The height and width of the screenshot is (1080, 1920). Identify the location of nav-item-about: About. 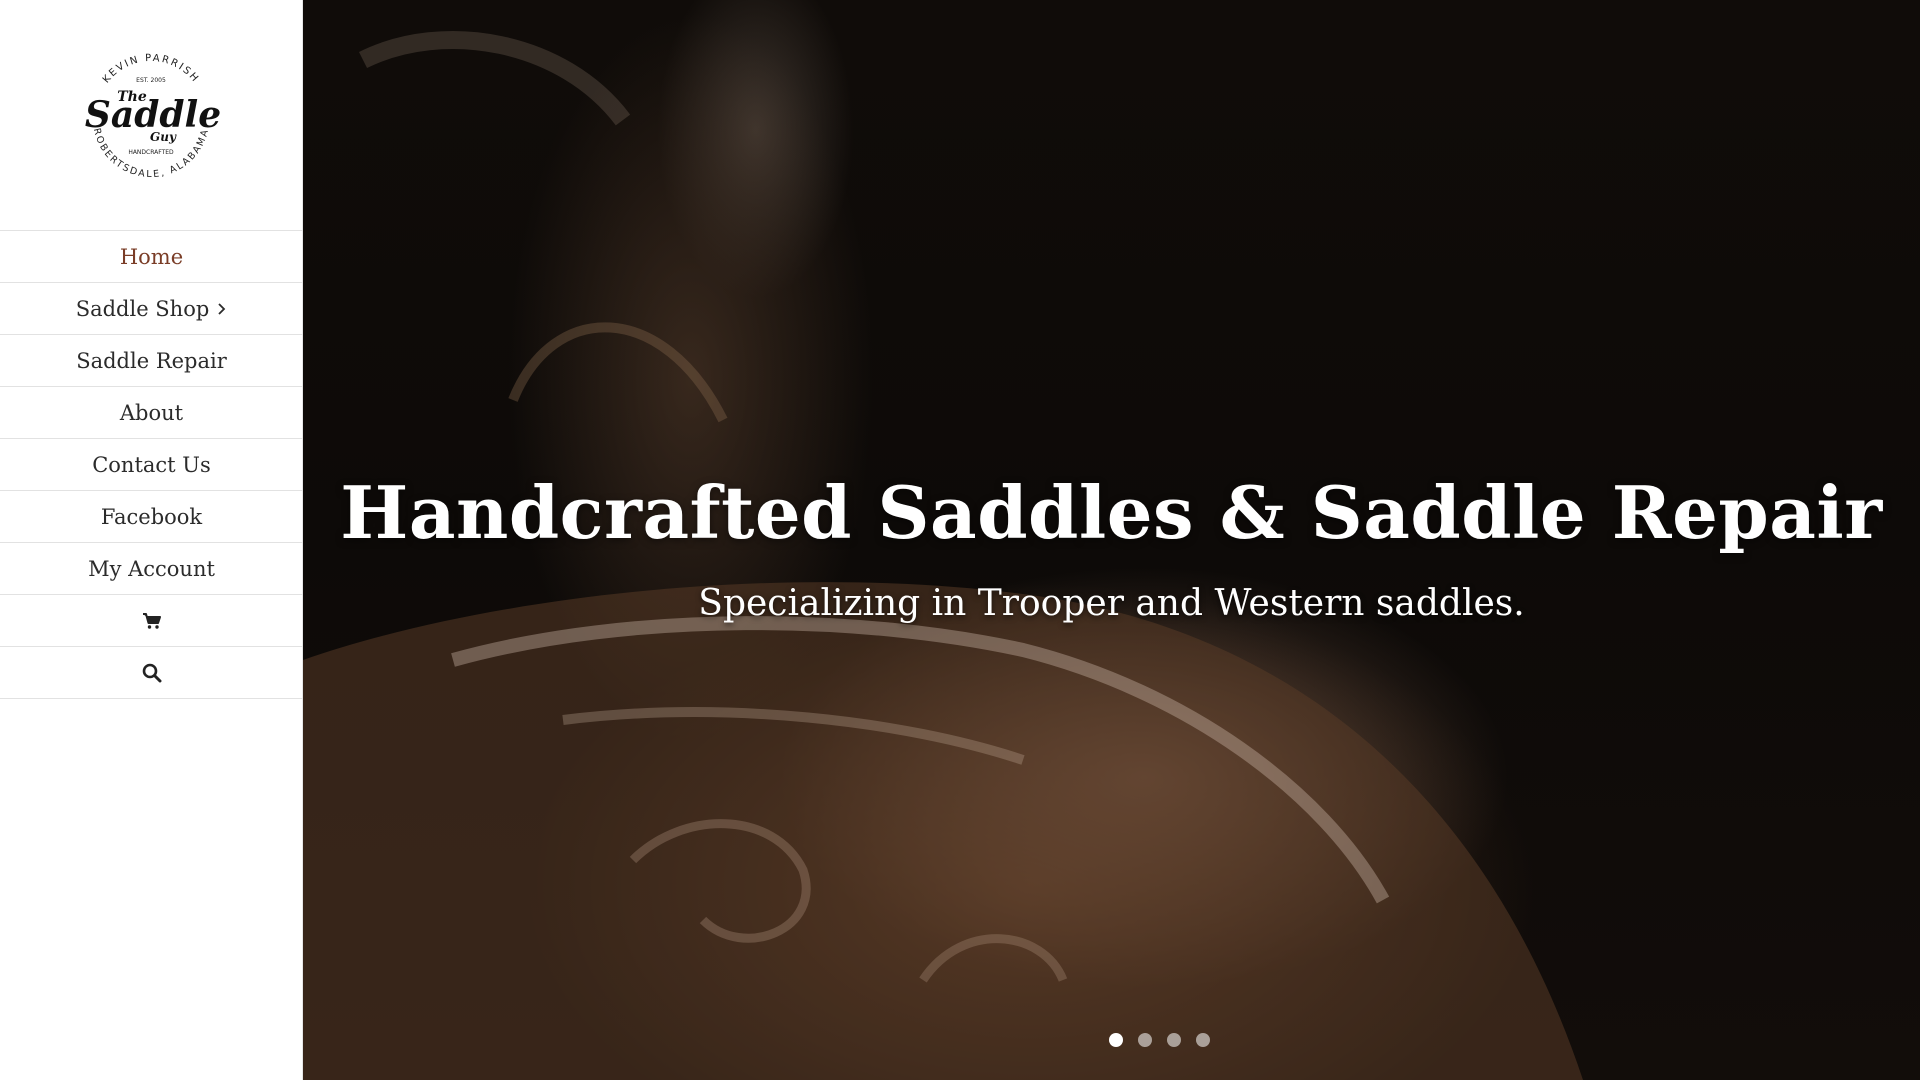
(151, 413).